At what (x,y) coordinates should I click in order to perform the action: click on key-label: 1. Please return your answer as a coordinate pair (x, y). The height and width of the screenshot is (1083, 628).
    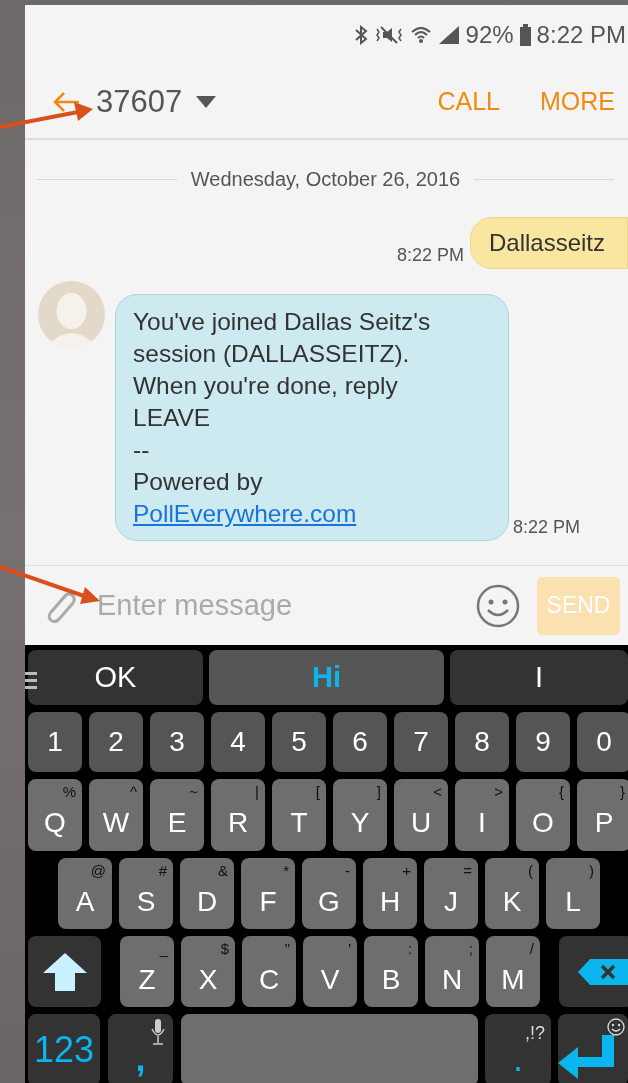
    Looking at the image, I should click on (55, 742).